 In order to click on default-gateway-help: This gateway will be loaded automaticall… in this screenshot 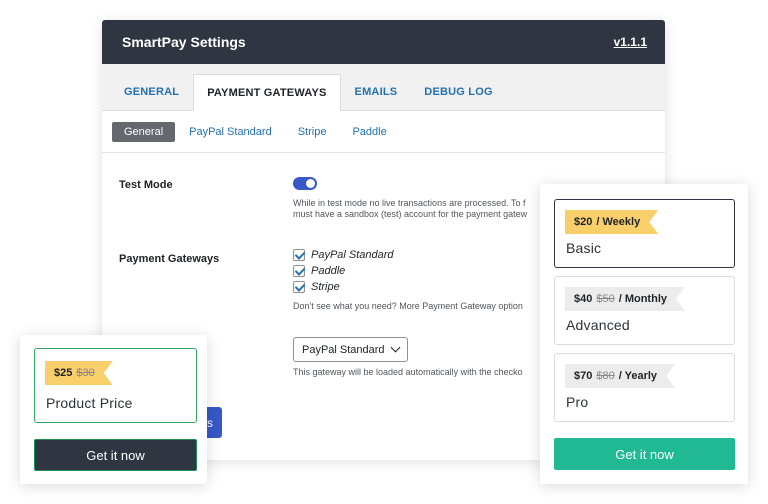, I will do `click(408, 372)`.